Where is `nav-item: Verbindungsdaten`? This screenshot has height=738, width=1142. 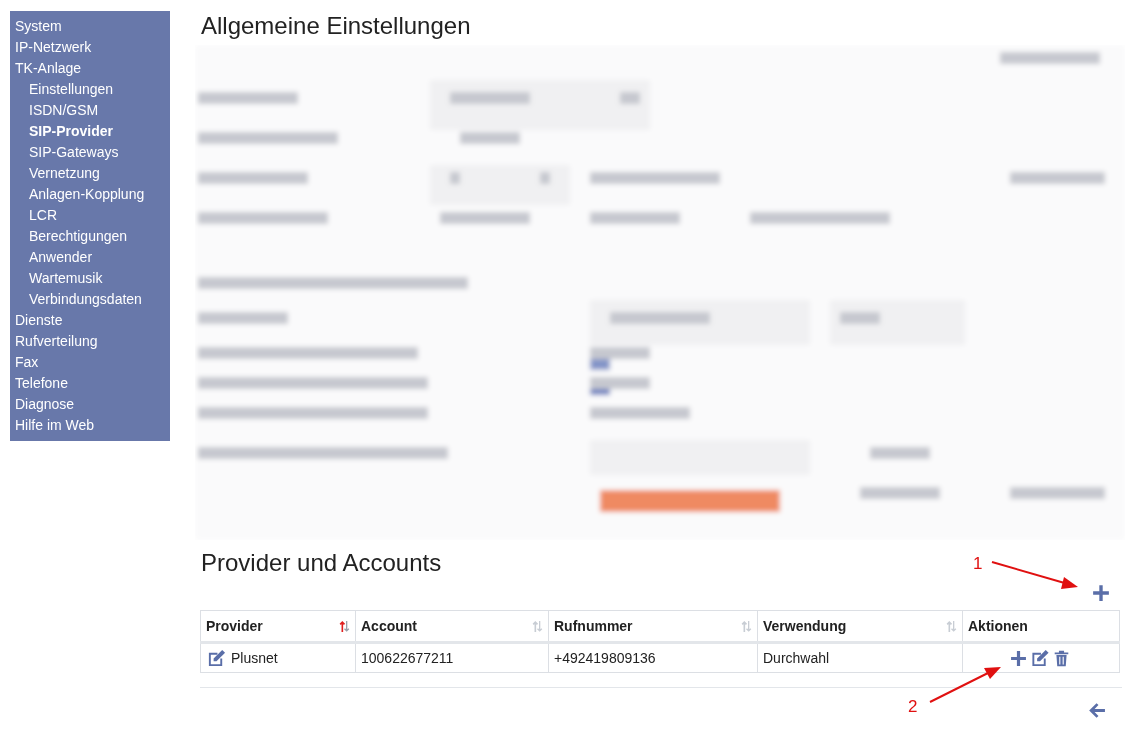
nav-item: Verbindungsdaten is located at coordinates (90, 299).